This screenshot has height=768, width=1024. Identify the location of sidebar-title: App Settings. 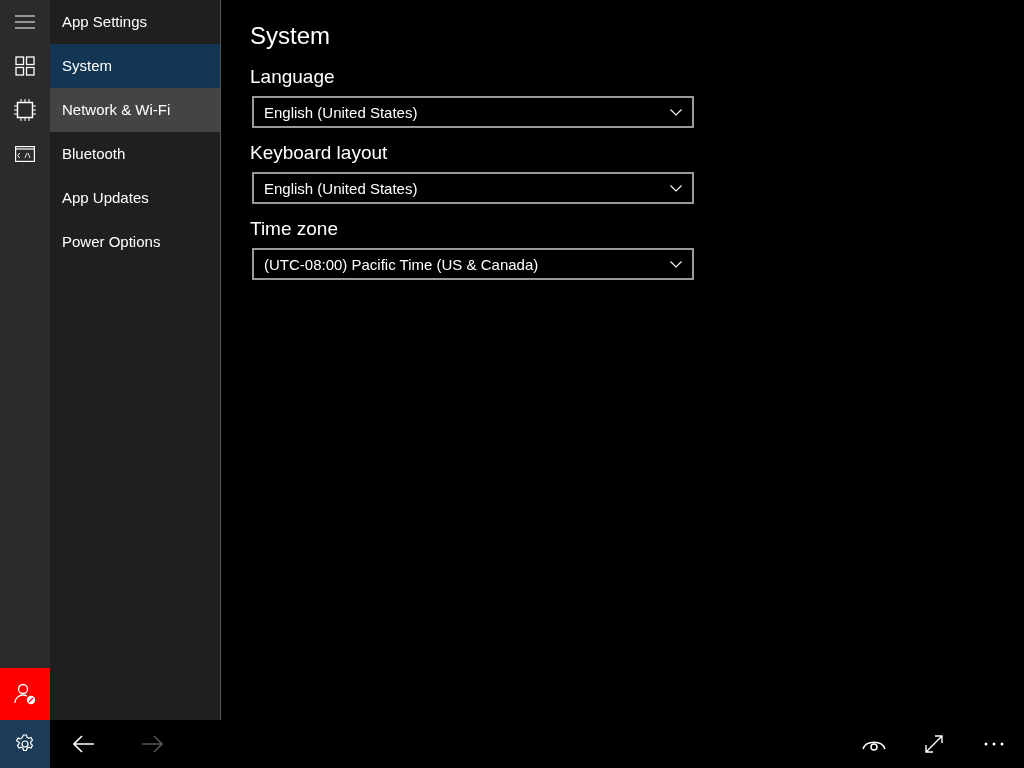
(105, 22).